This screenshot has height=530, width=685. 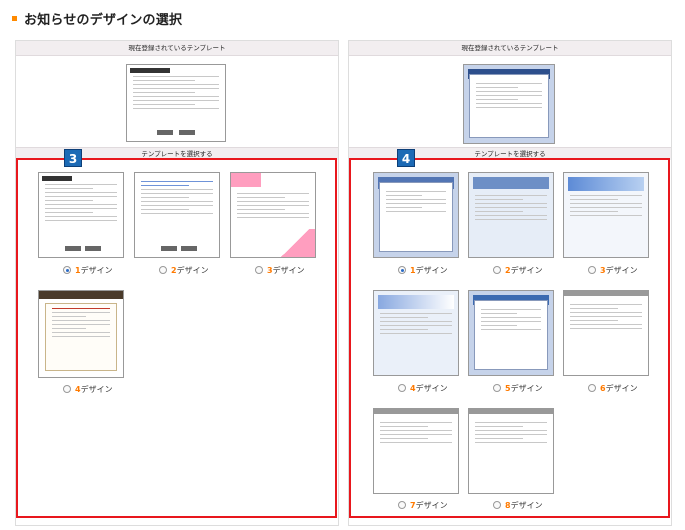 What do you see at coordinates (406, 158) in the screenshot?
I see `step-4-badge: 4` at bounding box center [406, 158].